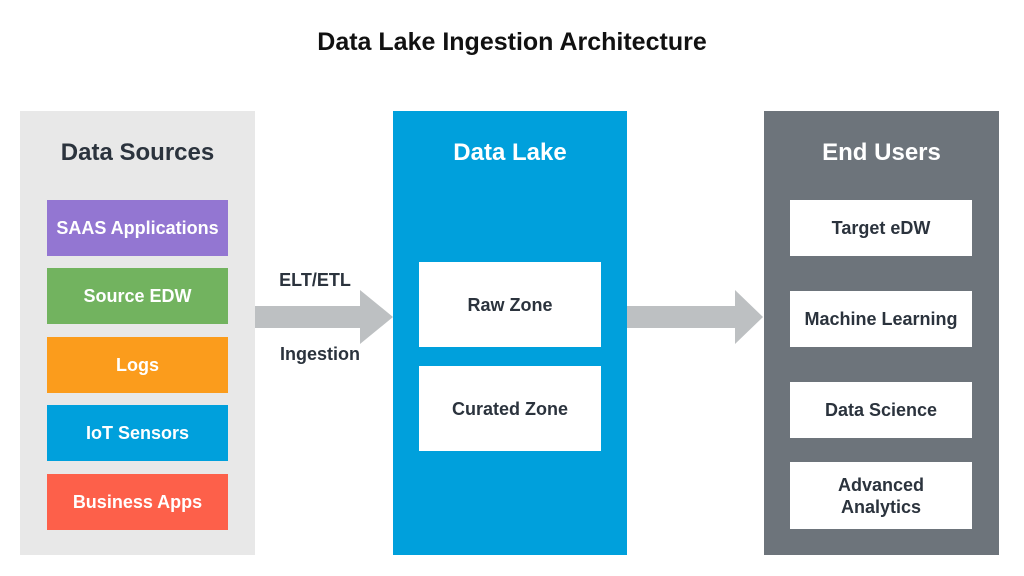 Image resolution: width=1024 pixels, height=576 pixels. I want to click on consume-arrow-icon, so click(695, 317).